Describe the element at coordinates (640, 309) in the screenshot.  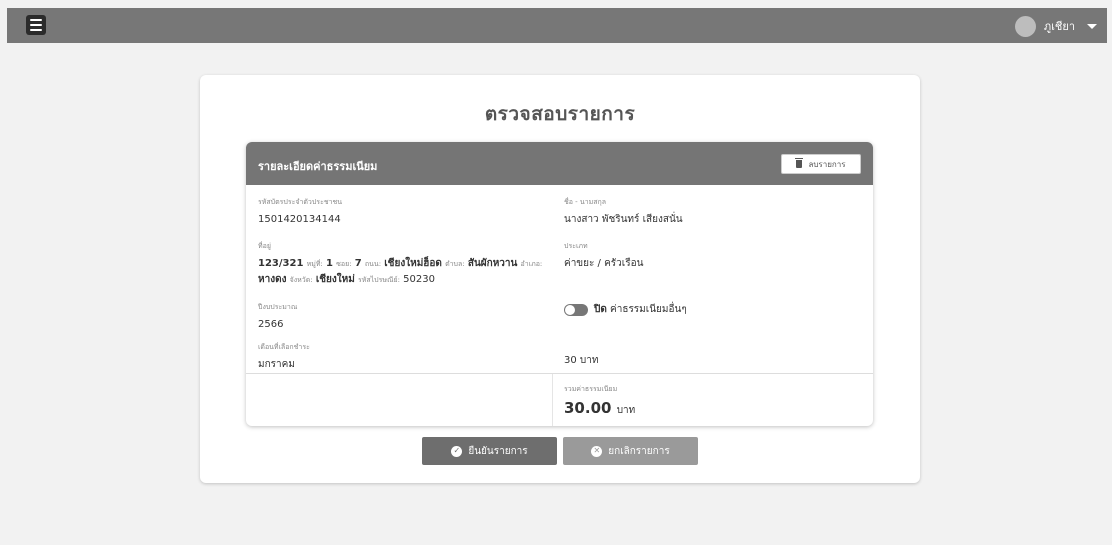
I see `other-fee-toggle-label: ปิด ค่าธรรมเนียมอื่นๆ` at that location.